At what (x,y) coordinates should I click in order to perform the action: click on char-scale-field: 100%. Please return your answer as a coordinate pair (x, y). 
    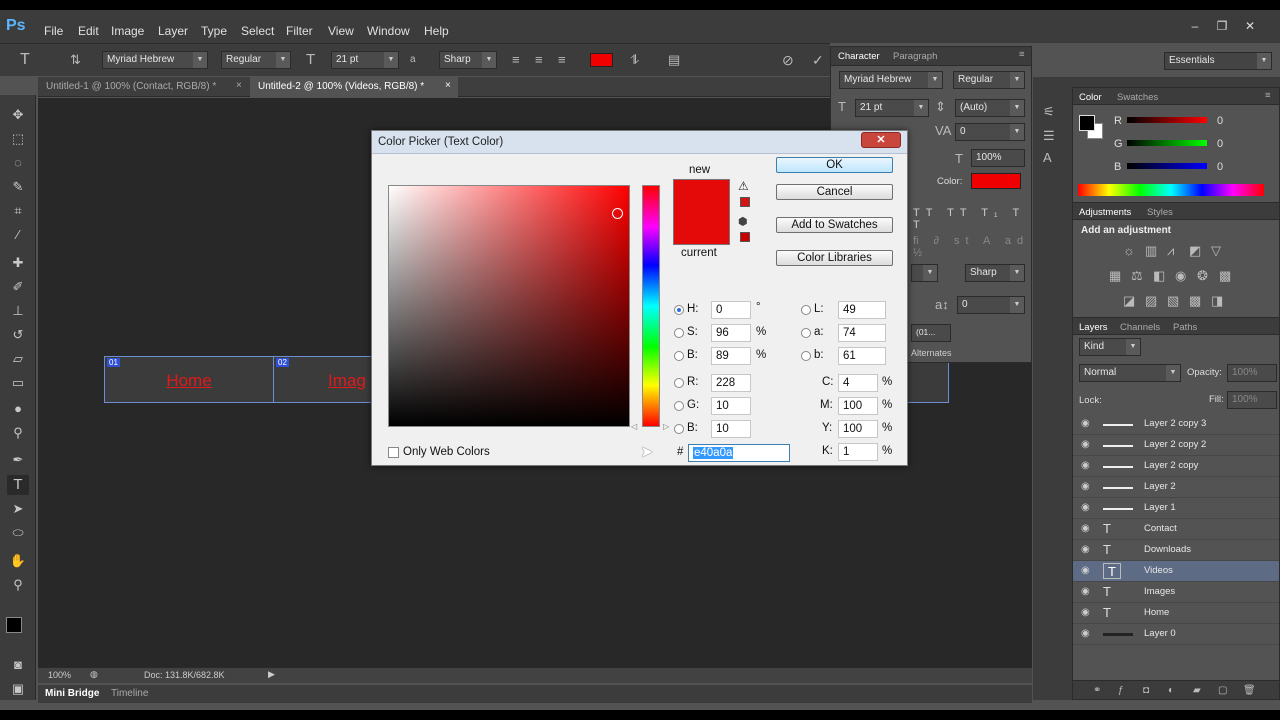
    Looking at the image, I should click on (998, 158).